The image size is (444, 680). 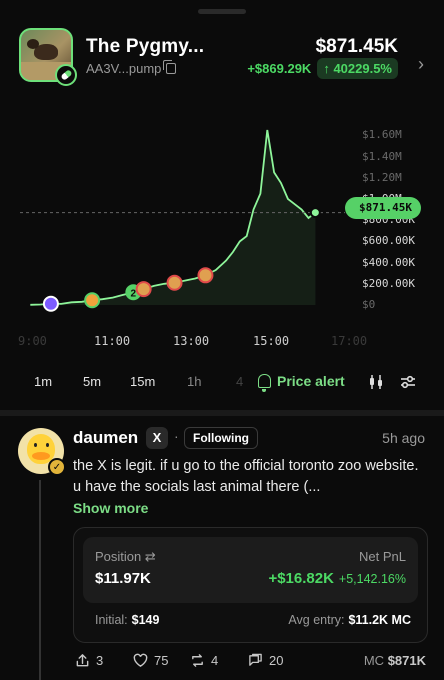 I want to click on tf-1h: 1h, so click(x=194, y=381).